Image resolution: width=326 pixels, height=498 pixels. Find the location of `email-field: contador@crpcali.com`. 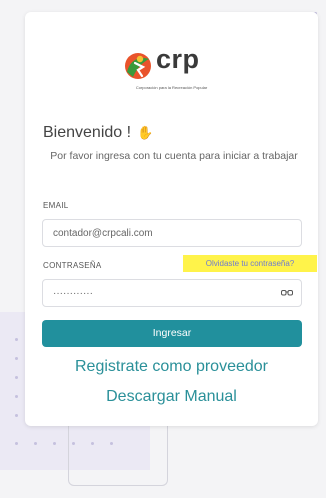

email-field: contador@crpcali.com is located at coordinates (172, 233).